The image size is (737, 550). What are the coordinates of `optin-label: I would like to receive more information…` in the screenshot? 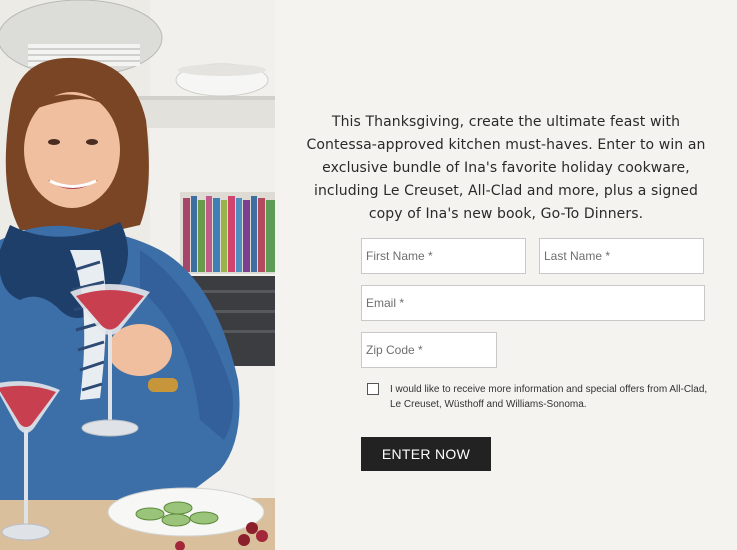 It's located at (549, 397).